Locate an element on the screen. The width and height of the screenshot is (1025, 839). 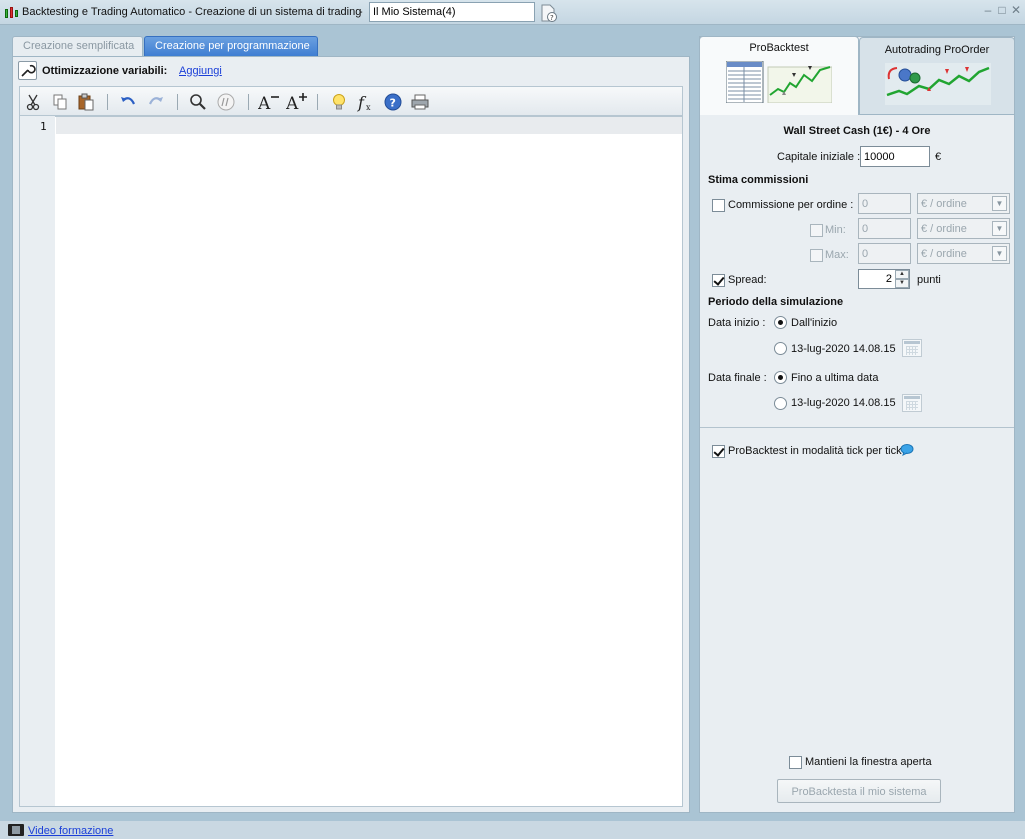
print-icon is located at coordinates (420, 102).